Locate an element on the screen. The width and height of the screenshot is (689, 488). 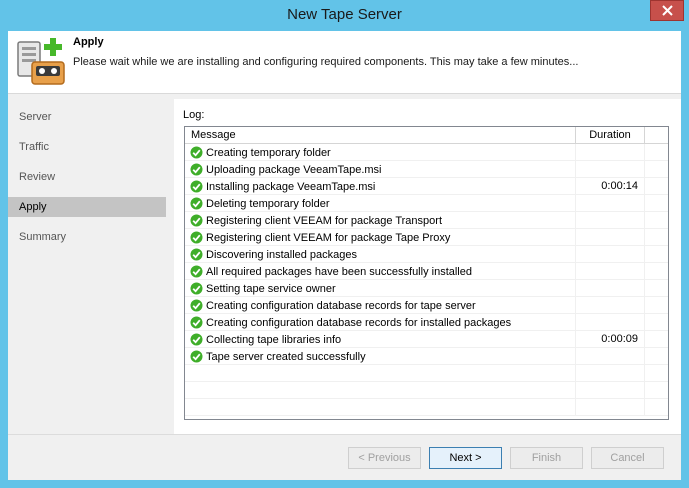
log-message-cell: Collecting tape libraries info is located at coordinates (380, 339).